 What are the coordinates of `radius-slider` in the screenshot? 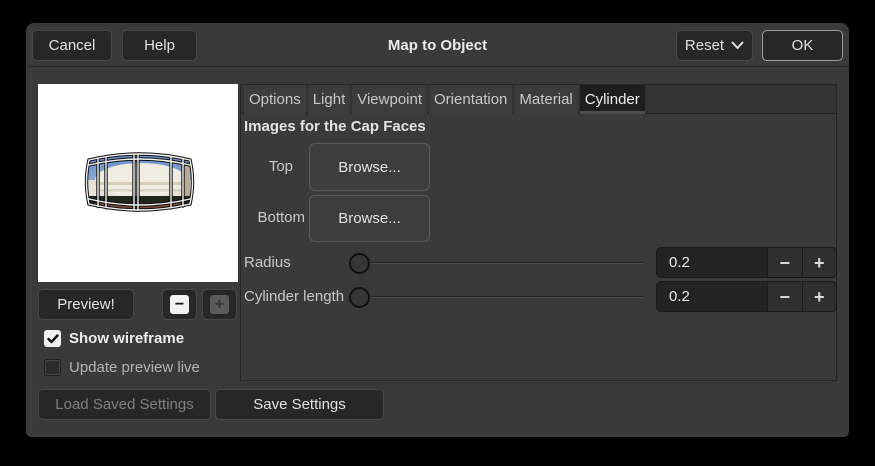 It's located at (496, 263).